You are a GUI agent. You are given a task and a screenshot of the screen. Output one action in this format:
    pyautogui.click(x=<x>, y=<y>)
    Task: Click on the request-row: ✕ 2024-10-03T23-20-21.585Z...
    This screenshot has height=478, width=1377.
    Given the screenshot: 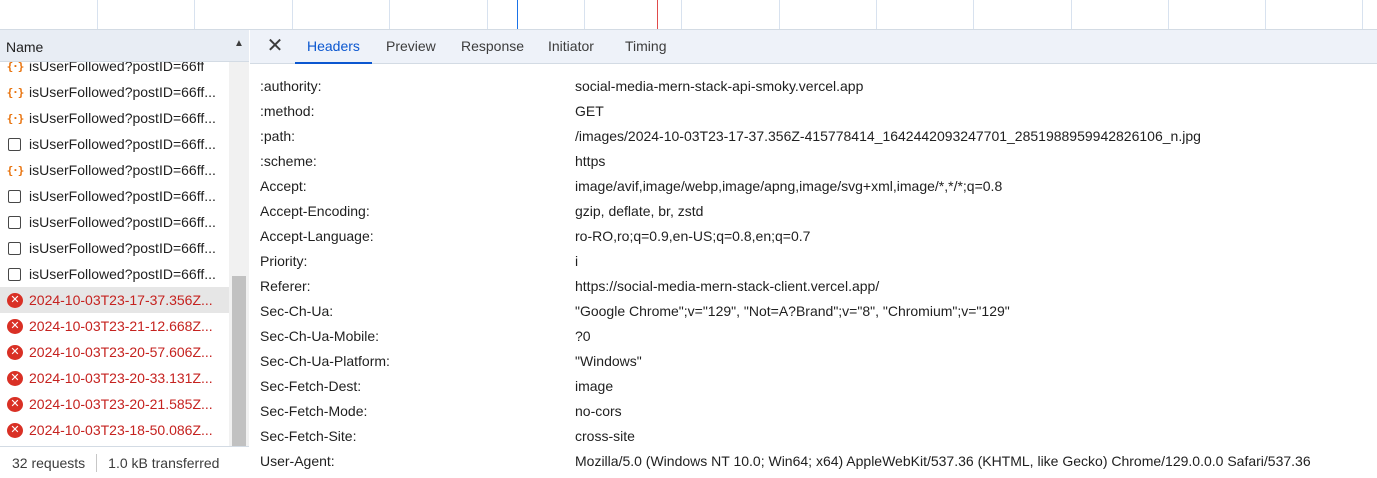 What is the action you would take?
    pyautogui.click(x=114, y=404)
    